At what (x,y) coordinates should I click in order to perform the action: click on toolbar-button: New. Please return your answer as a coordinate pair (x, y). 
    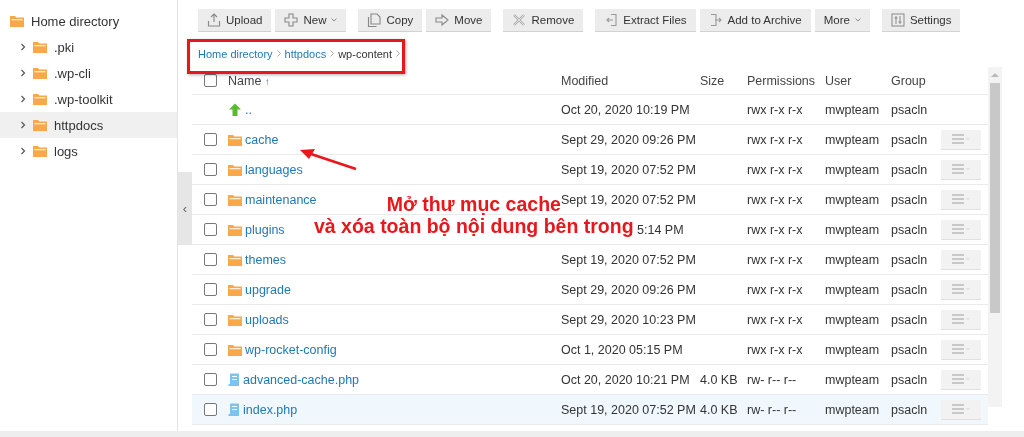
    Looking at the image, I should click on (311, 20).